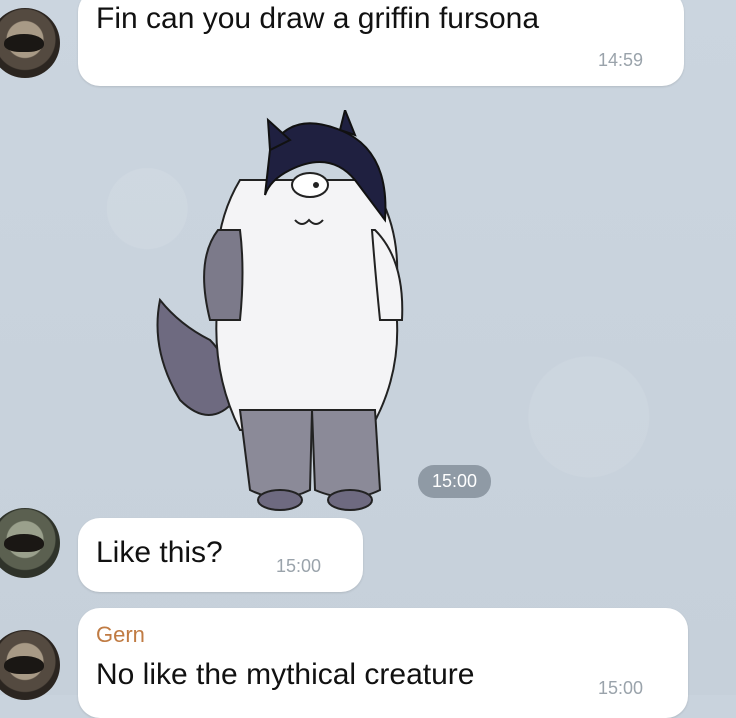 This screenshot has width=736, height=718. Describe the element at coordinates (159, 552) in the screenshot. I see `message-text: Like this?` at that location.